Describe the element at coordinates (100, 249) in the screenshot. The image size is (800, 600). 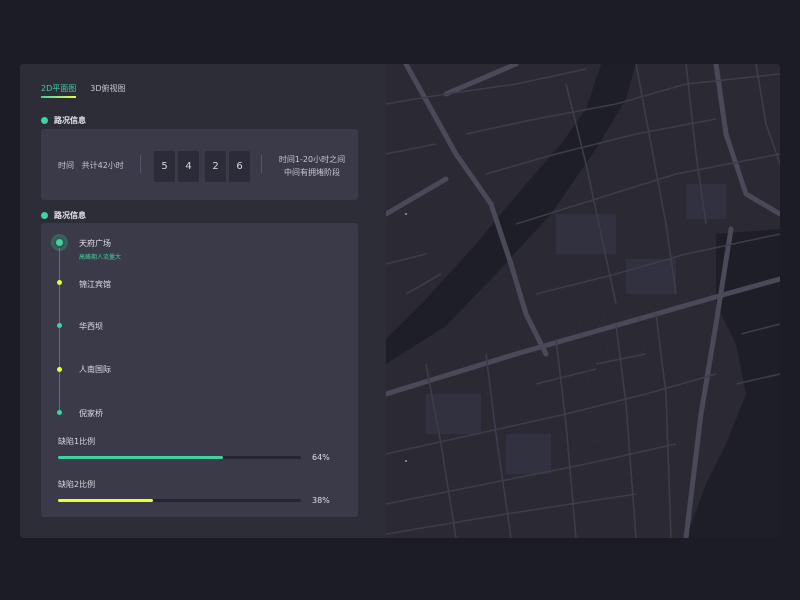
I see `stop-item: 天府广场 高峰期人流量大` at that location.